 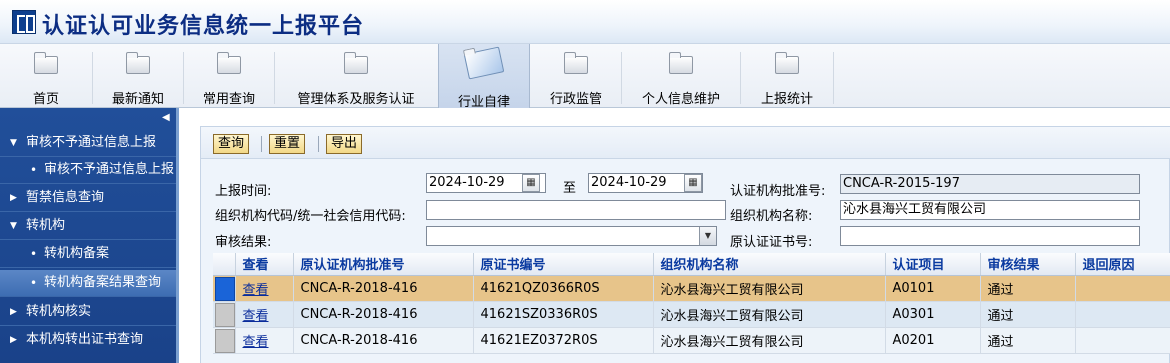 I want to click on sidebar-group-outgoing-certs: ▶ 本机构转出证书查询, so click(x=88, y=340).